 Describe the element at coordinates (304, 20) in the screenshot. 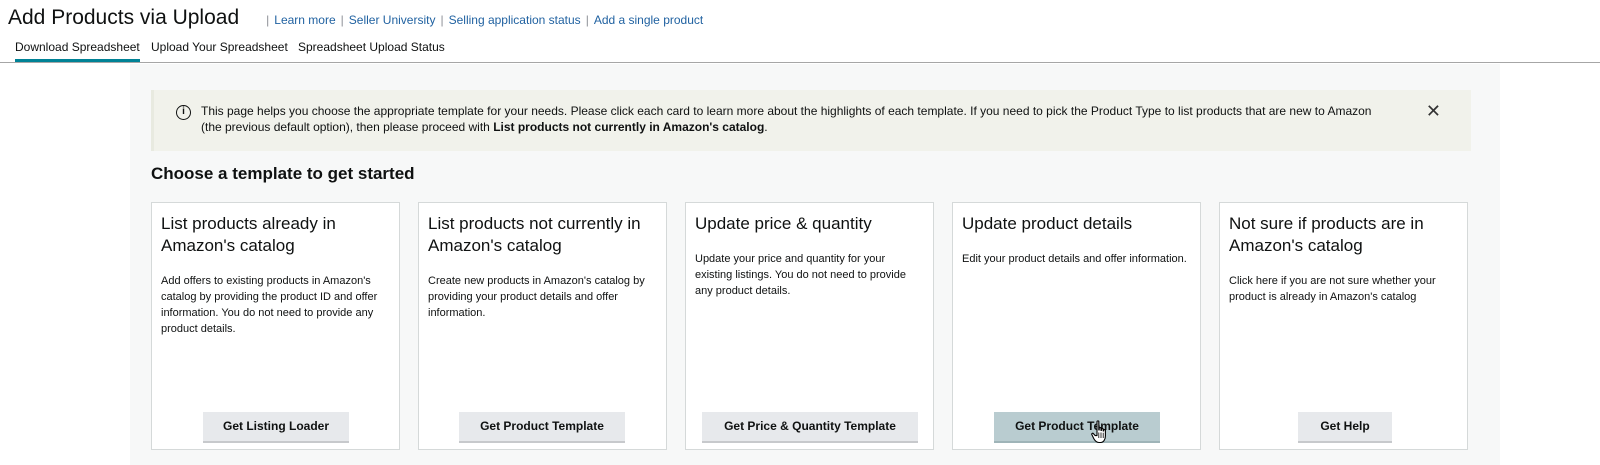

I see `learn-more-link: Learn more` at that location.